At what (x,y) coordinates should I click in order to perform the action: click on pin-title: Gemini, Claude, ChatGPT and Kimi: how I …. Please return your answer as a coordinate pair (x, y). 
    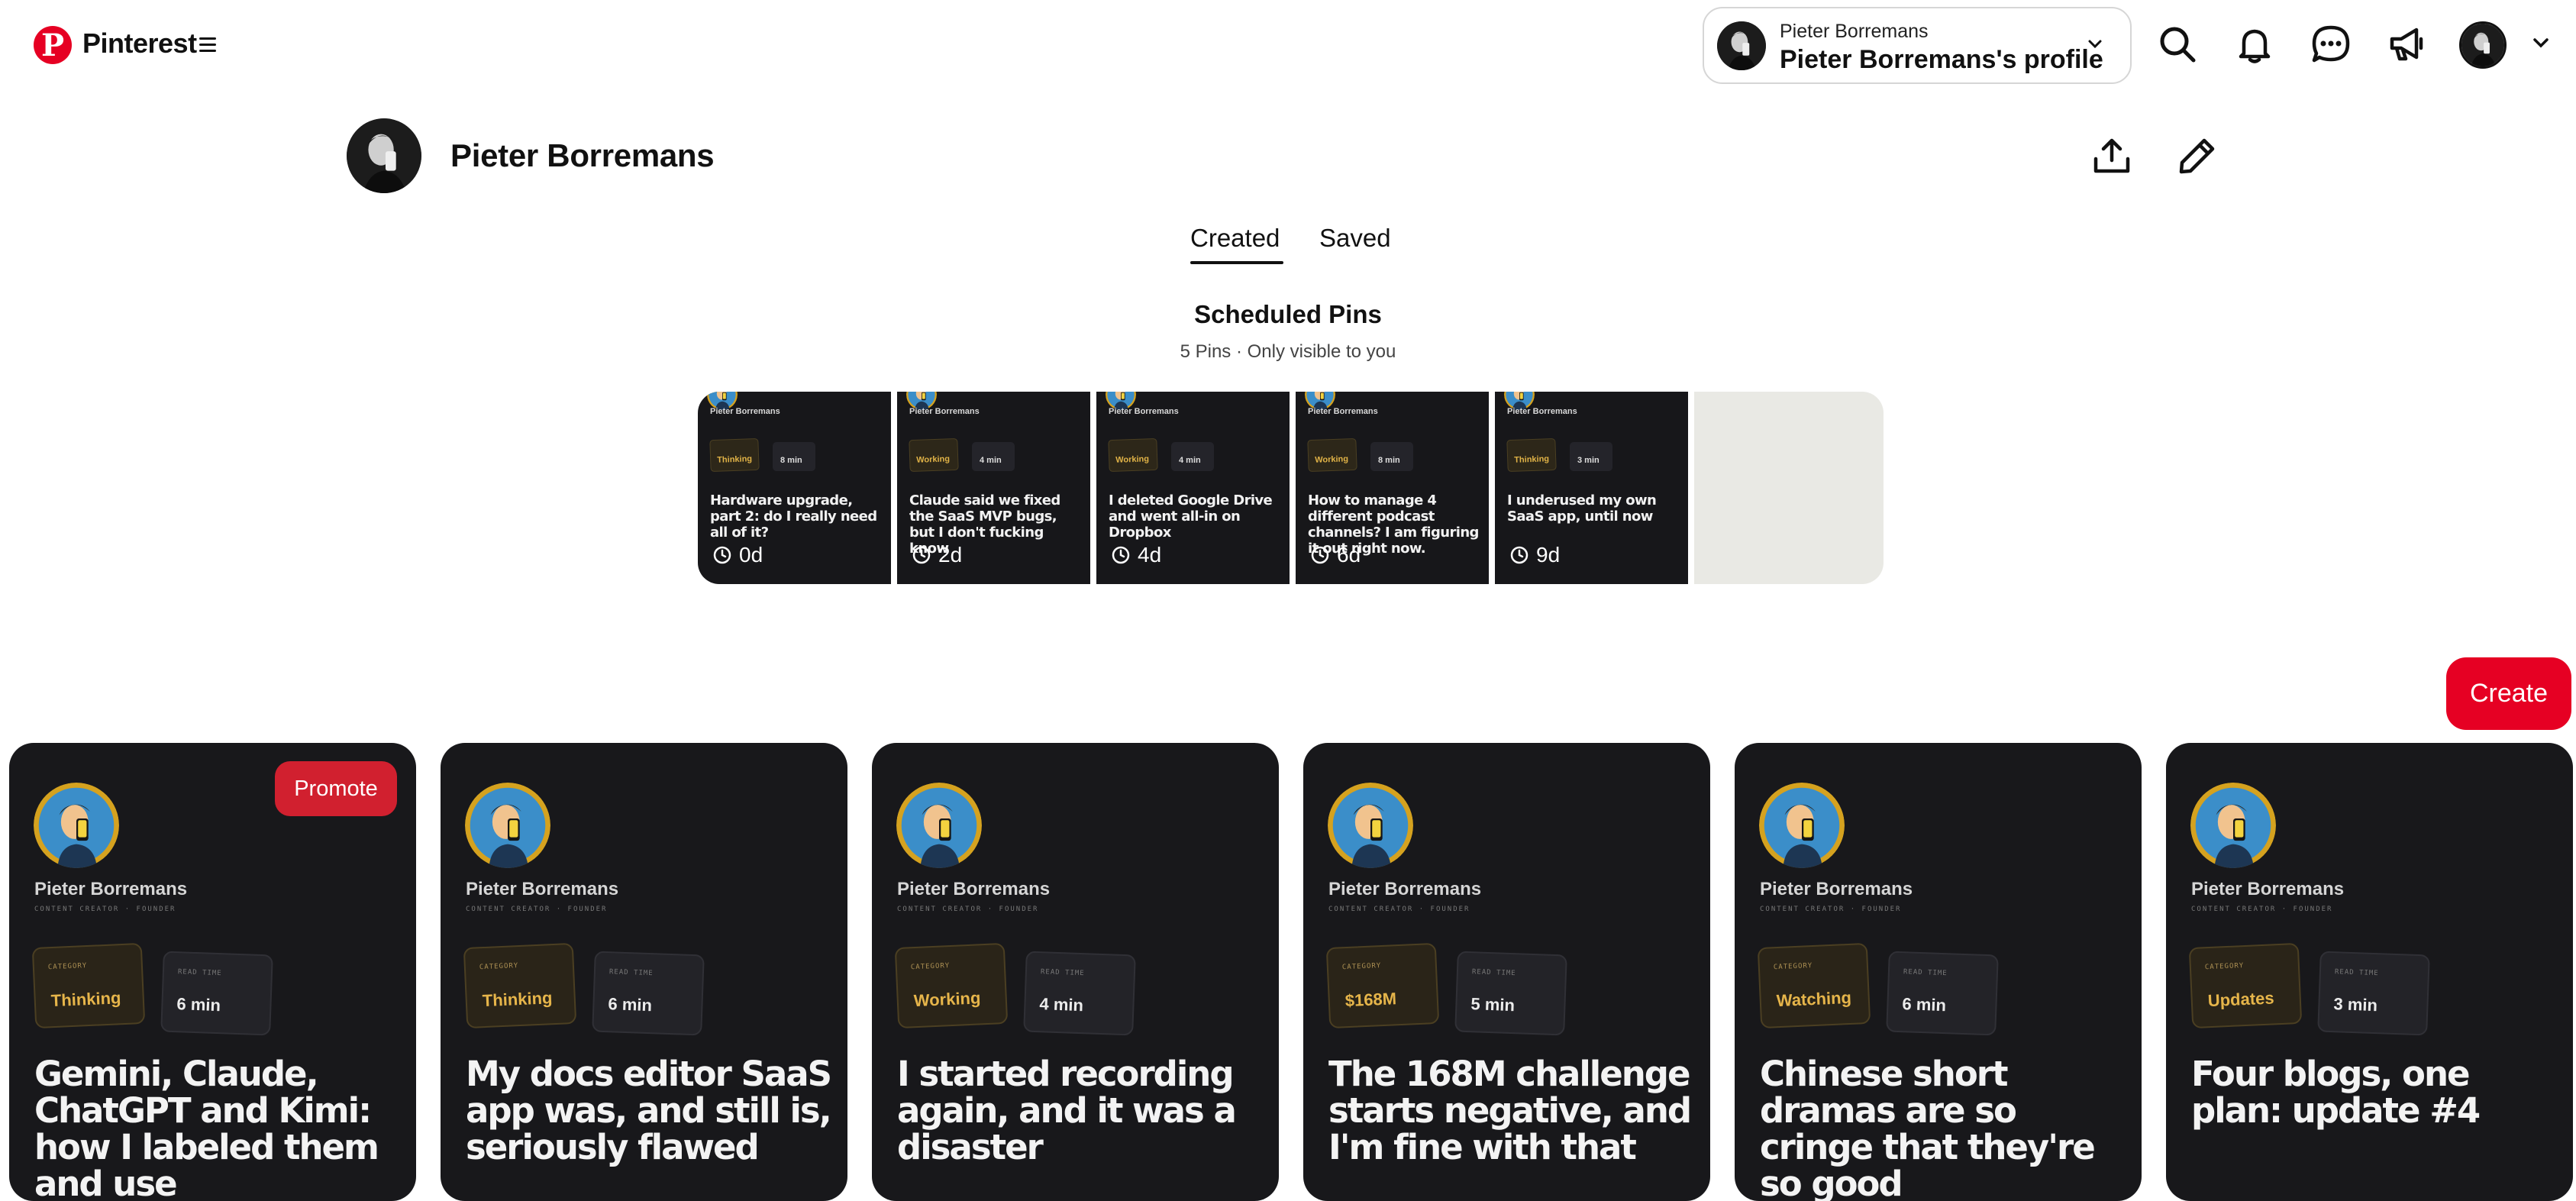
    Looking at the image, I should click on (206, 1127).